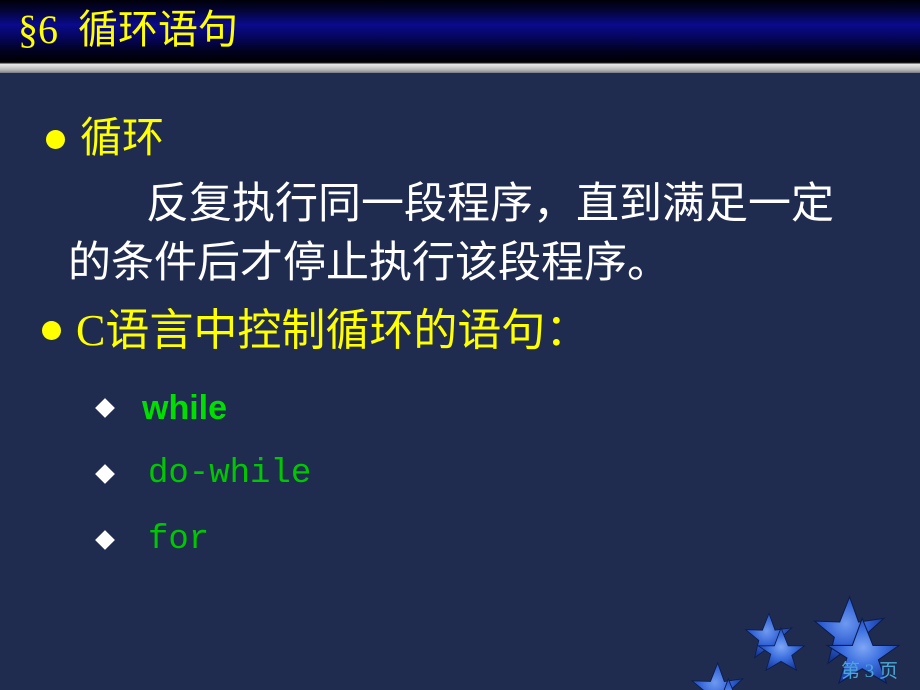  I want to click on sub-bullet-label-while: while, so click(185, 408).